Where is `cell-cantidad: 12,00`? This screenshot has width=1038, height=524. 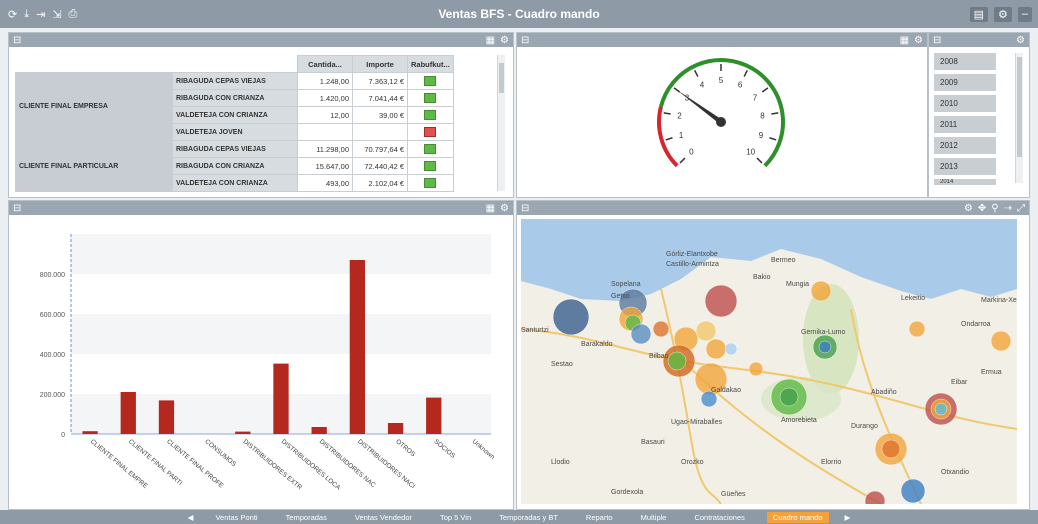 cell-cantidad: 12,00 is located at coordinates (325, 115).